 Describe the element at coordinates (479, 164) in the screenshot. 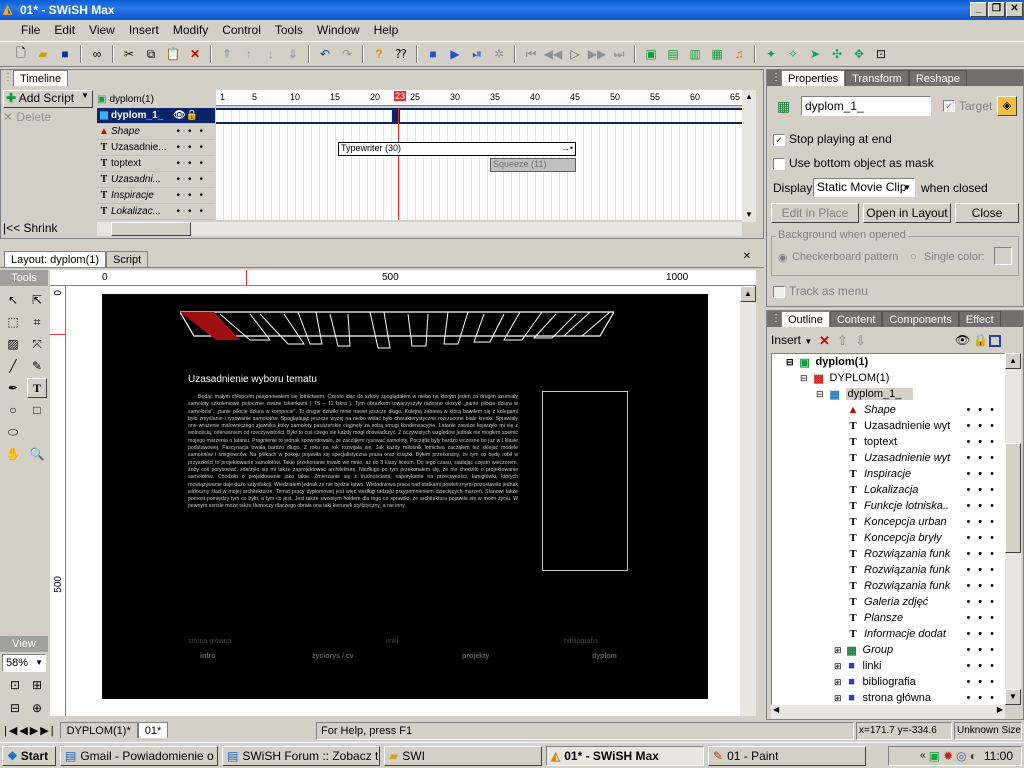

I see `frame-grid: Typewriter (30) →• Squeeze (11)` at that location.